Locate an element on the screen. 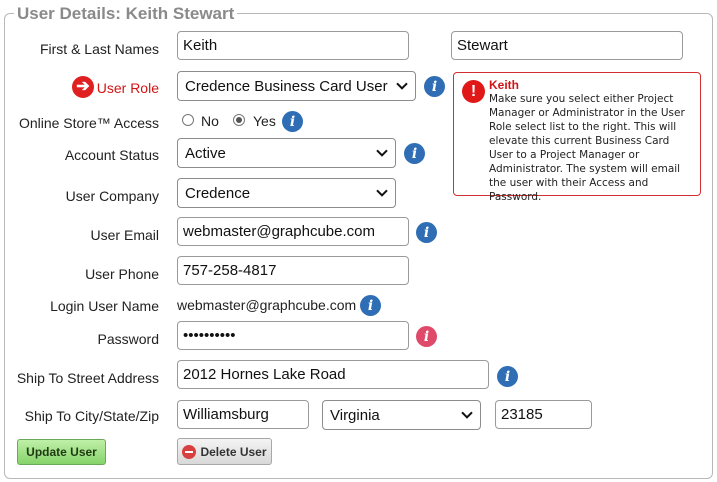  phone-input is located at coordinates (293, 270).